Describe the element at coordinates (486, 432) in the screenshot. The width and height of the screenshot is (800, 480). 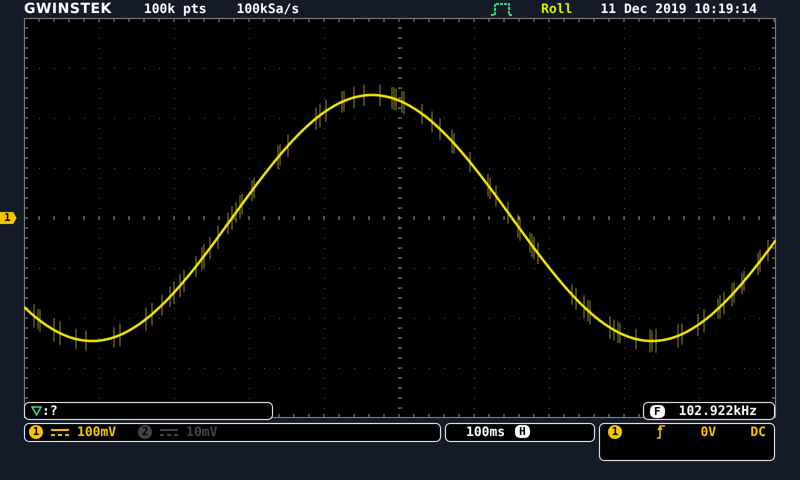
I see `timebase-value: 100ms` at that location.